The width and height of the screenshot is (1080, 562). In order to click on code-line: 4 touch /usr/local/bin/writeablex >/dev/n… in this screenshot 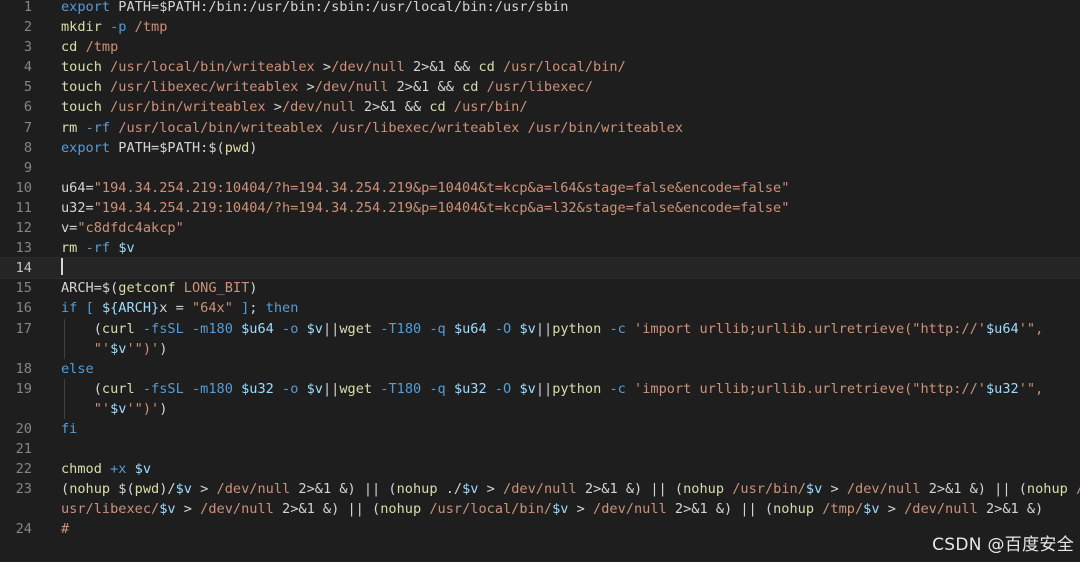, I will do `click(540, 67)`.